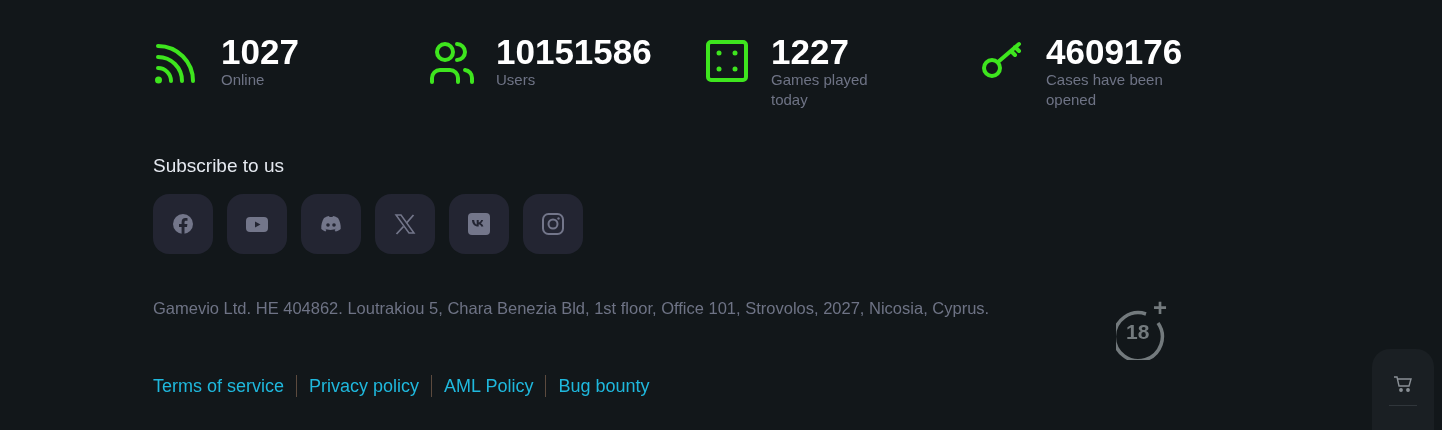 This screenshot has width=1442, height=430. I want to click on section-title: Subscribe to us, so click(219, 166).